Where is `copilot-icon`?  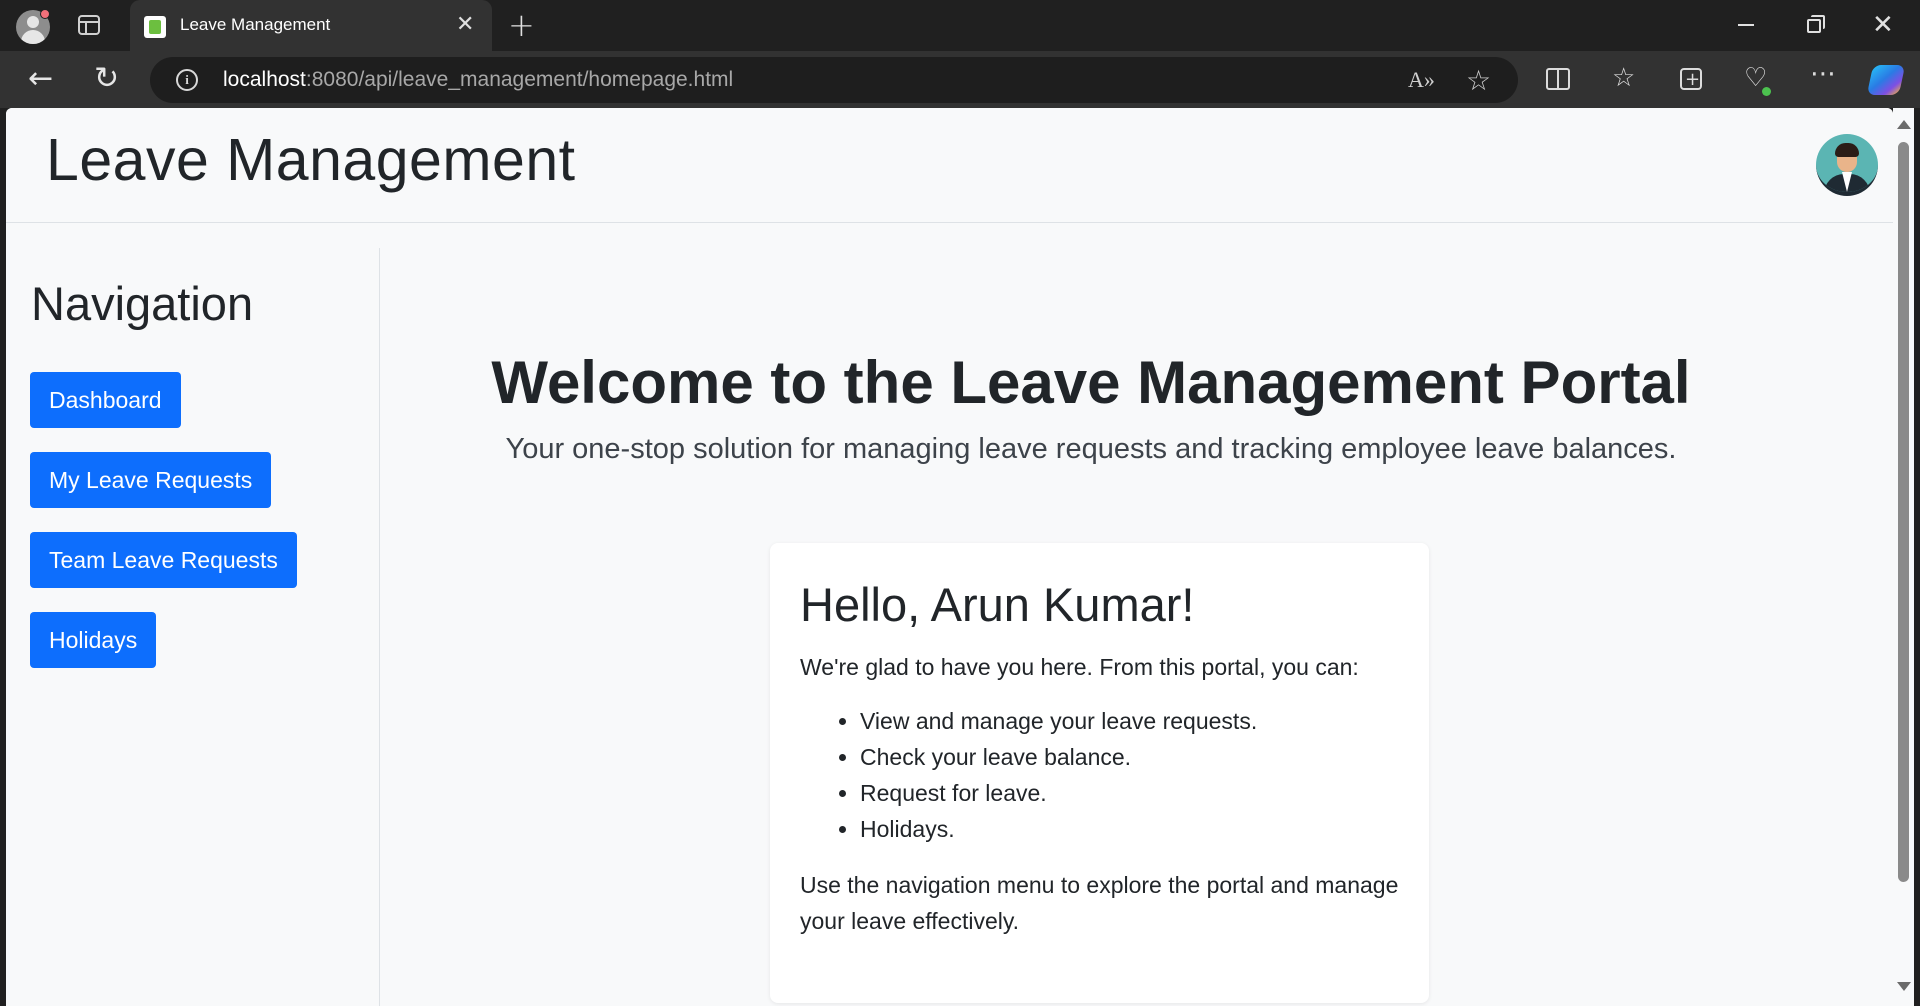
copilot-icon is located at coordinates (1886, 80).